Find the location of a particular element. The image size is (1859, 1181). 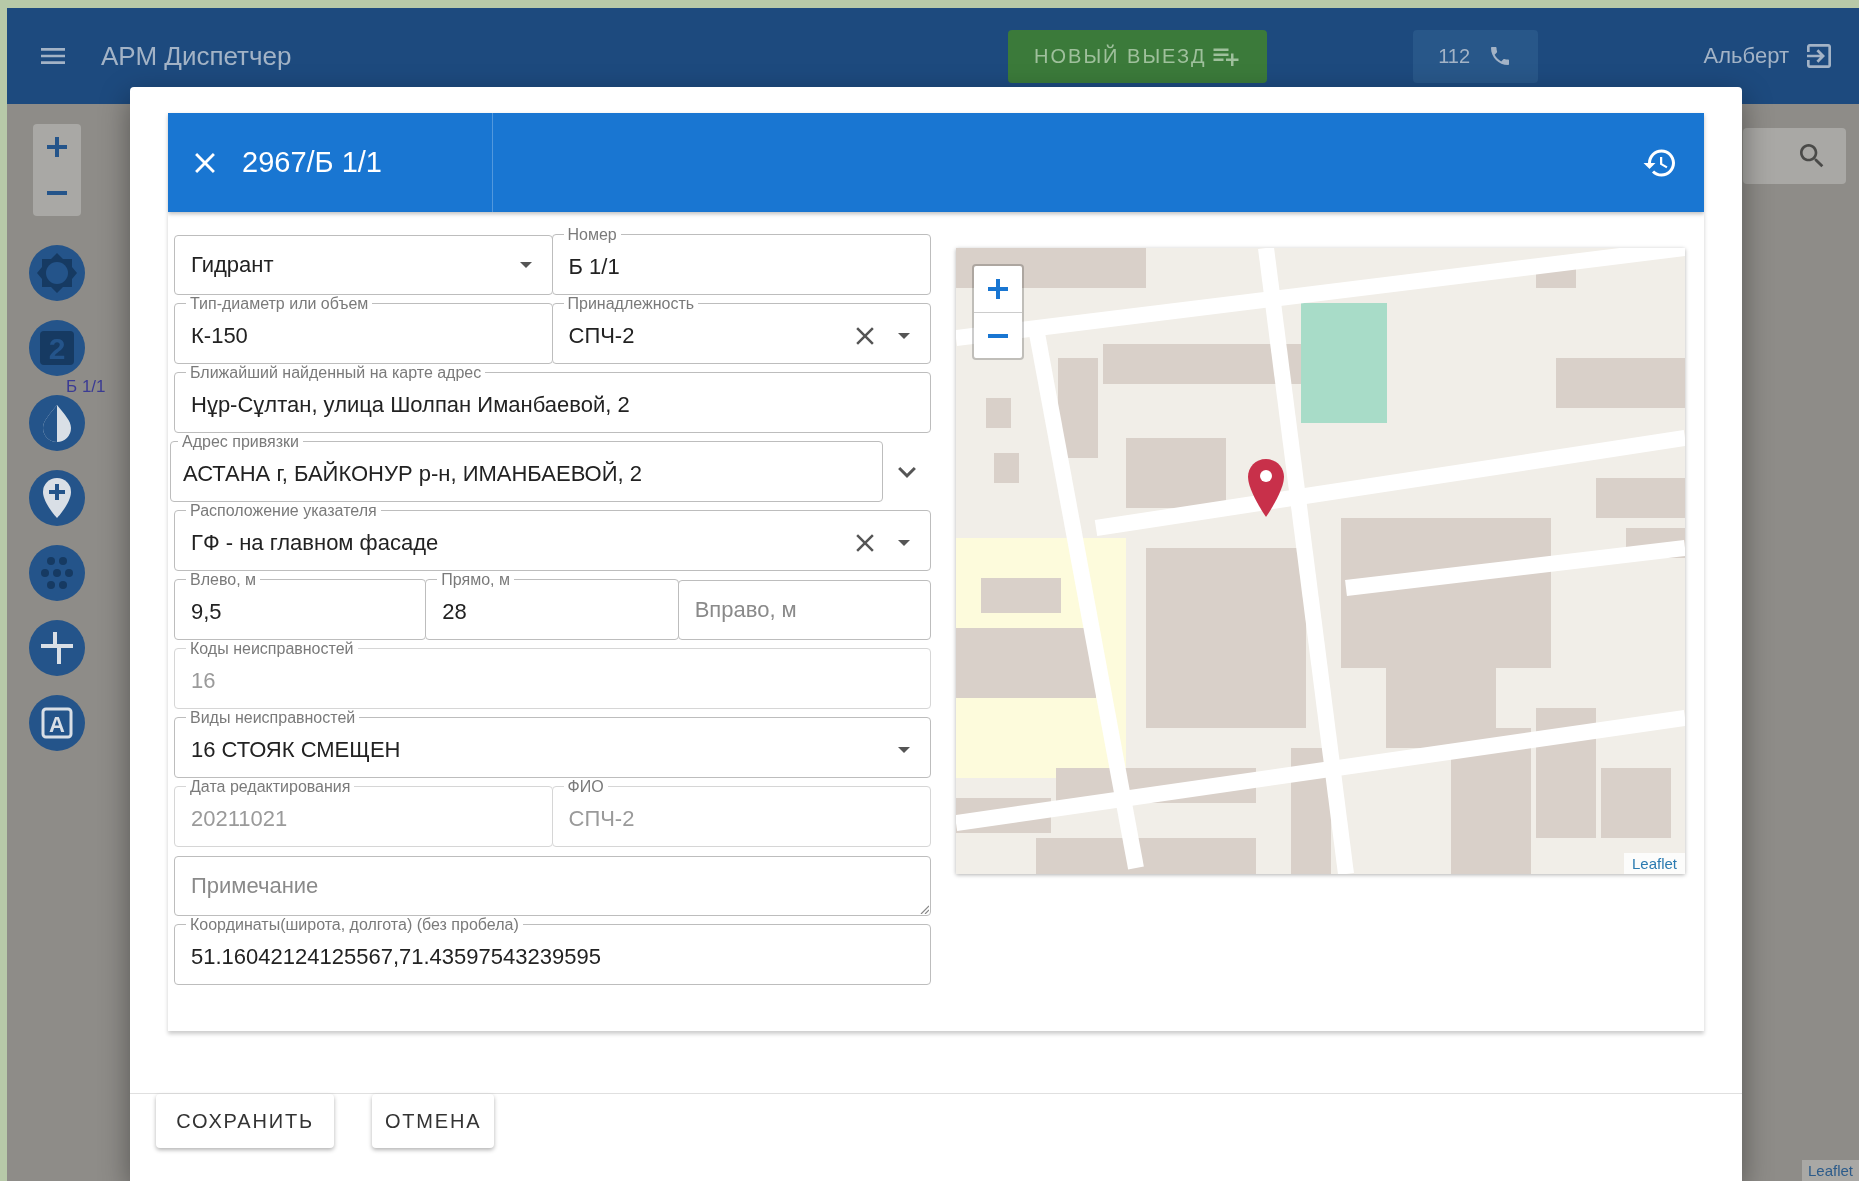

attribution-link: Leaflet is located at coordinates (1654, 863).